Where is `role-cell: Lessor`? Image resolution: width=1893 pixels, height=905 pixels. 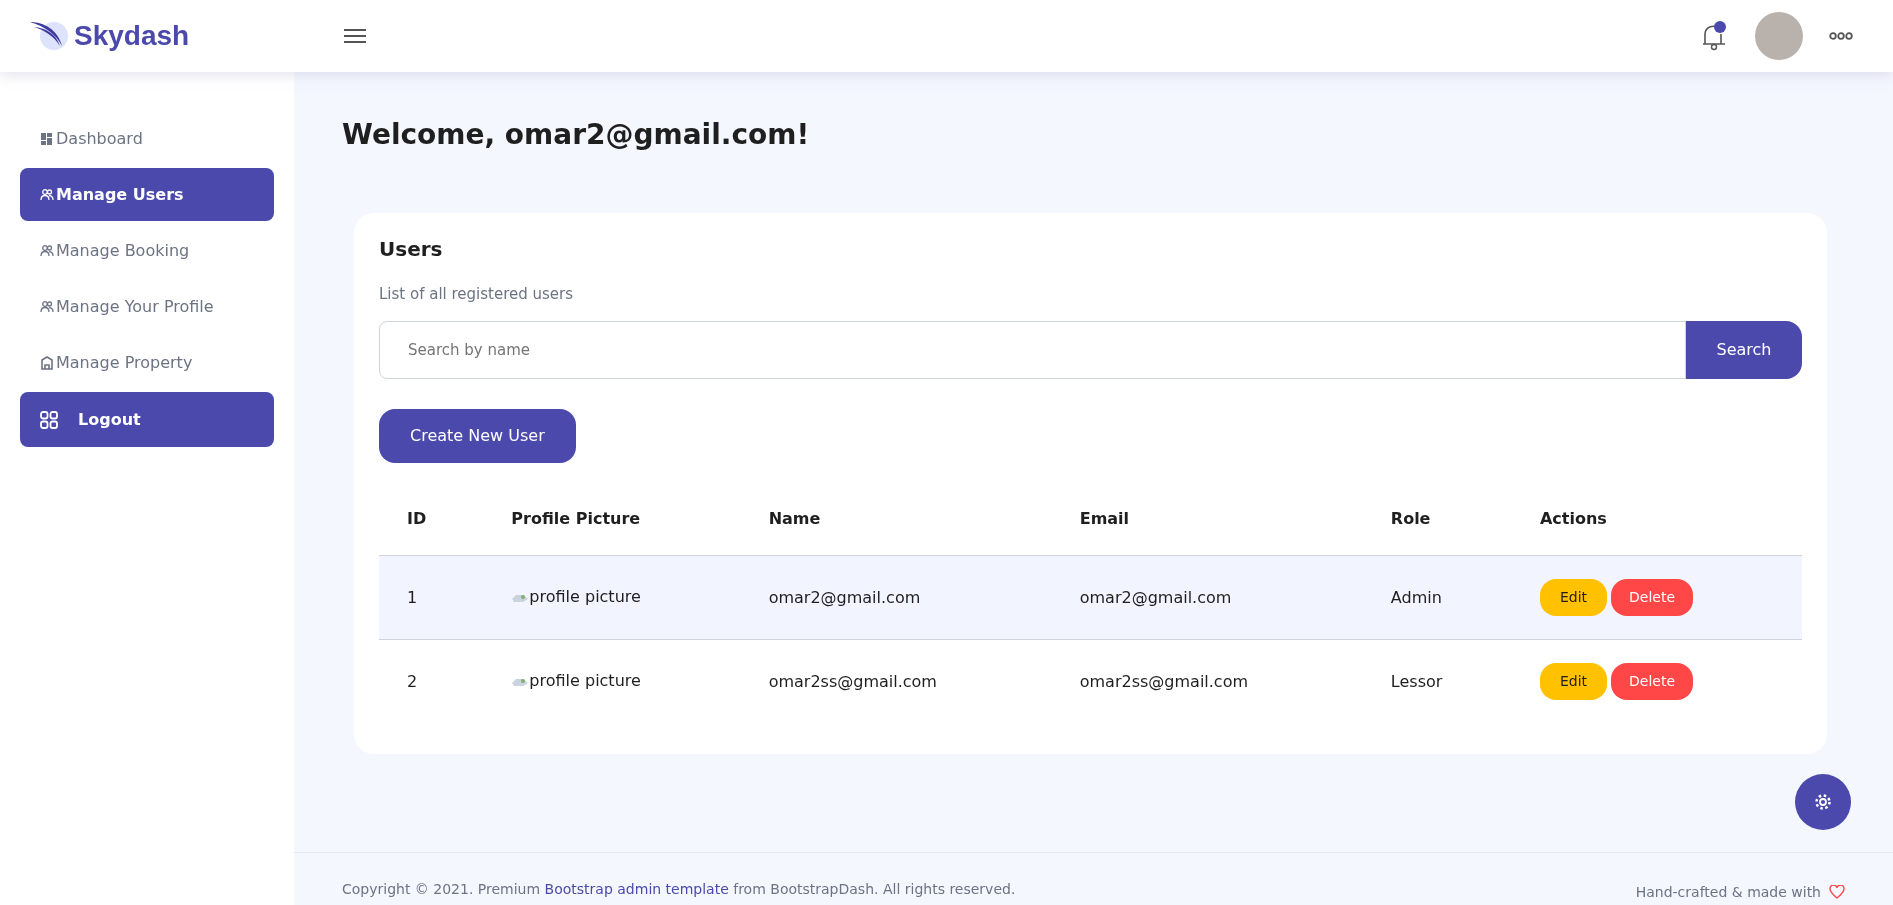
role-cell: Lessor is located at coordinates (1437, 681).